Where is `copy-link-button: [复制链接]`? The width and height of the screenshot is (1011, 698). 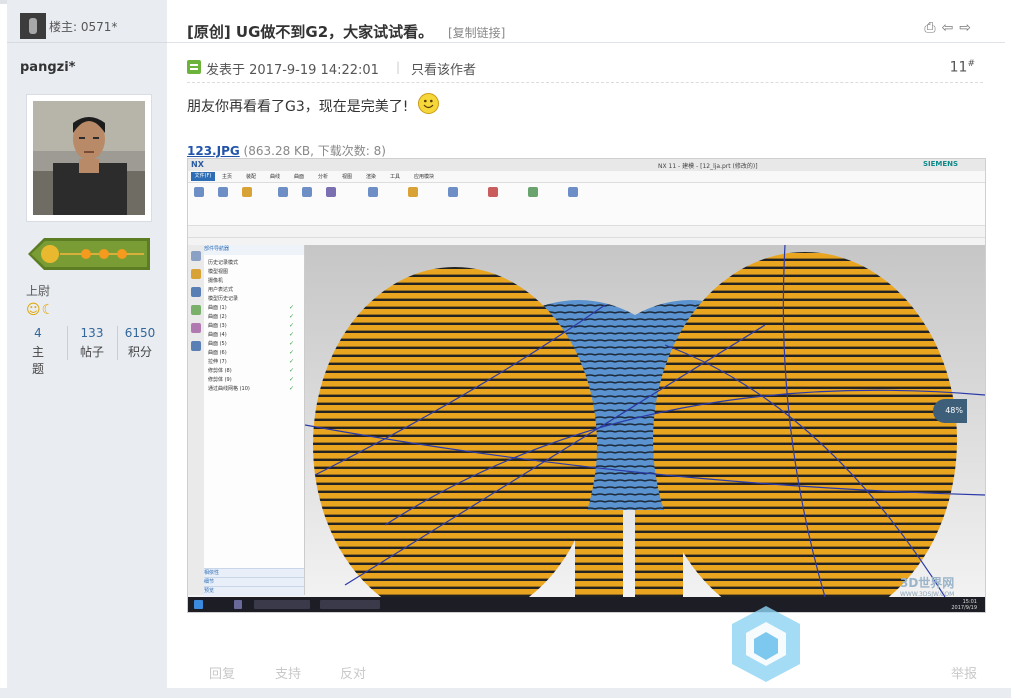 copy-link-button: [复制链接] is located at coordinates (476, 32).